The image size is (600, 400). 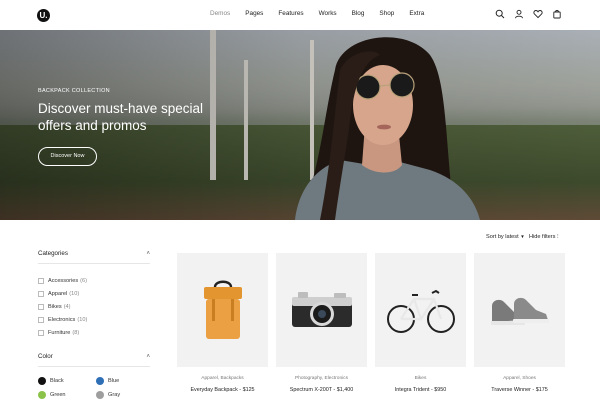 I want to click on category-item-furniture: Furniture (8), so click(x=94, y=332).